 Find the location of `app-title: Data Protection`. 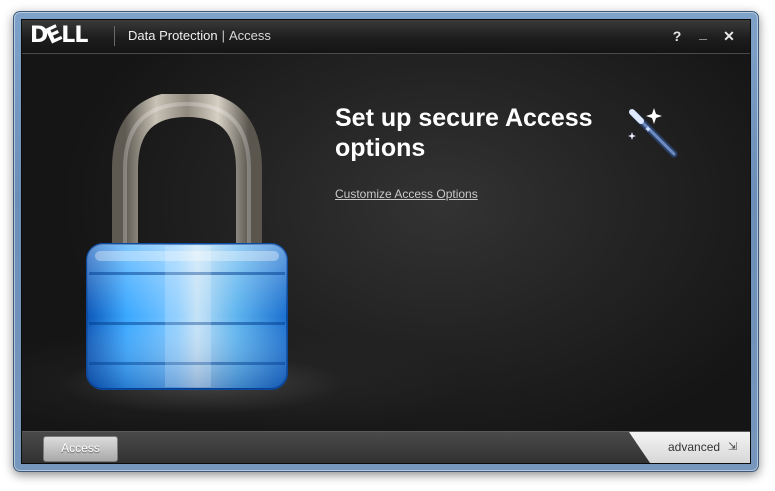

app-title: Data Protection is located at coordinates (173, 35).